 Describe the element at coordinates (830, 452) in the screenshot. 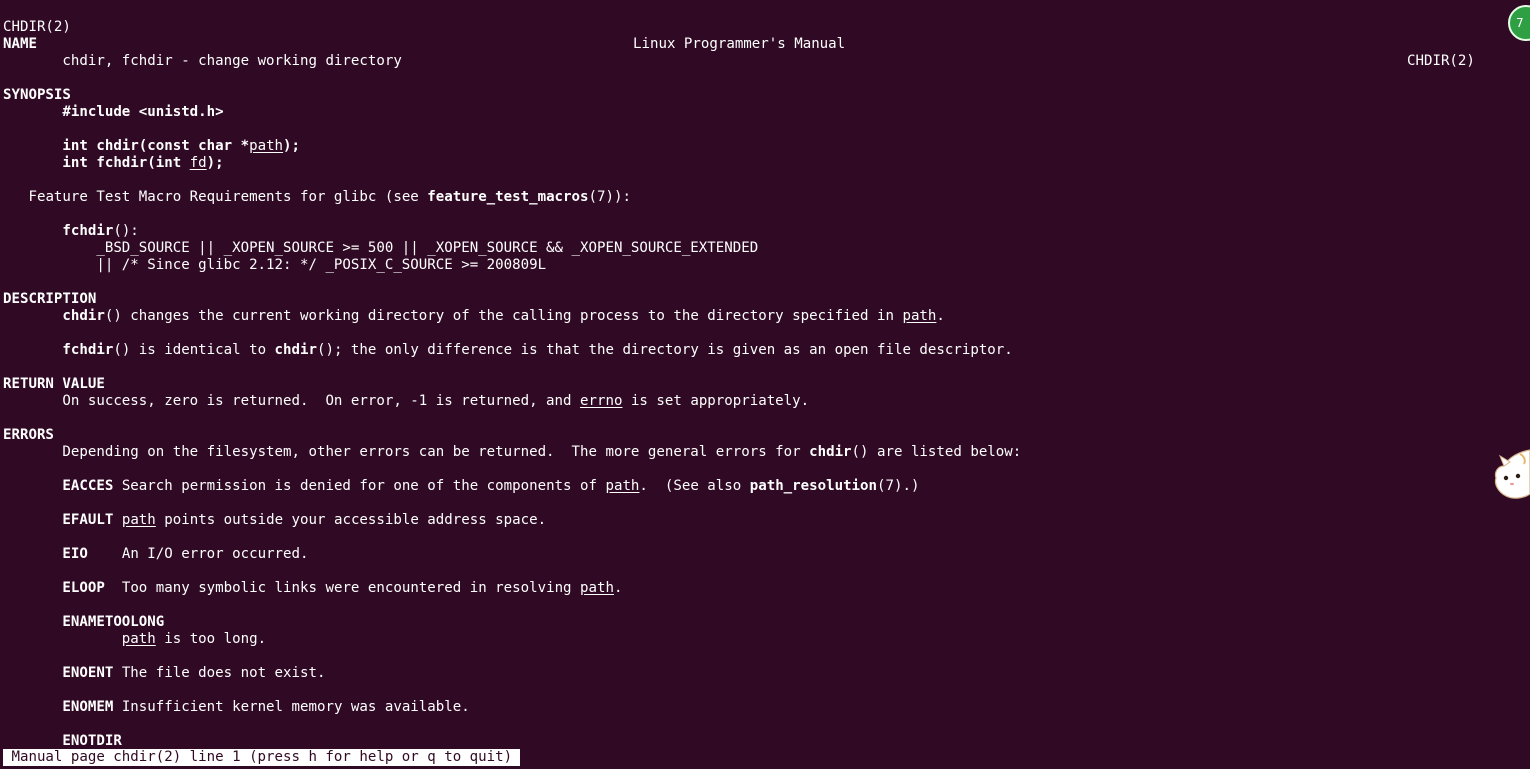

I see `errors-chdir-fn: chdir` at that location.